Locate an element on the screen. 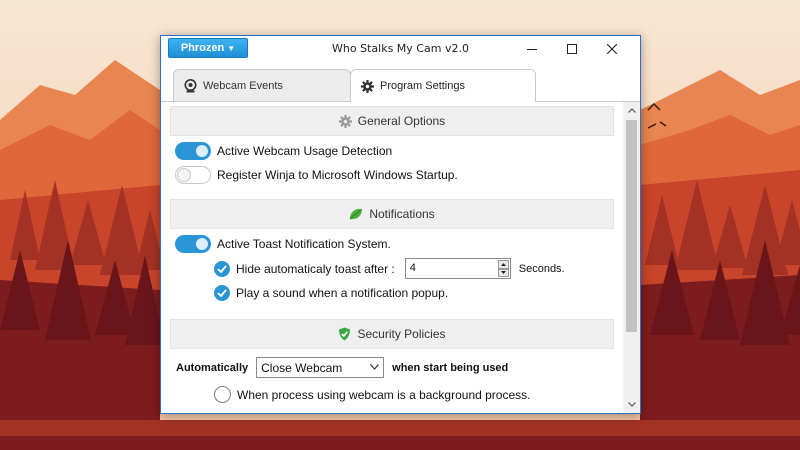 The height and width of the screenshot is (450, 800). tab-program-settings: Program Settings is located at coordinates (443, 85).